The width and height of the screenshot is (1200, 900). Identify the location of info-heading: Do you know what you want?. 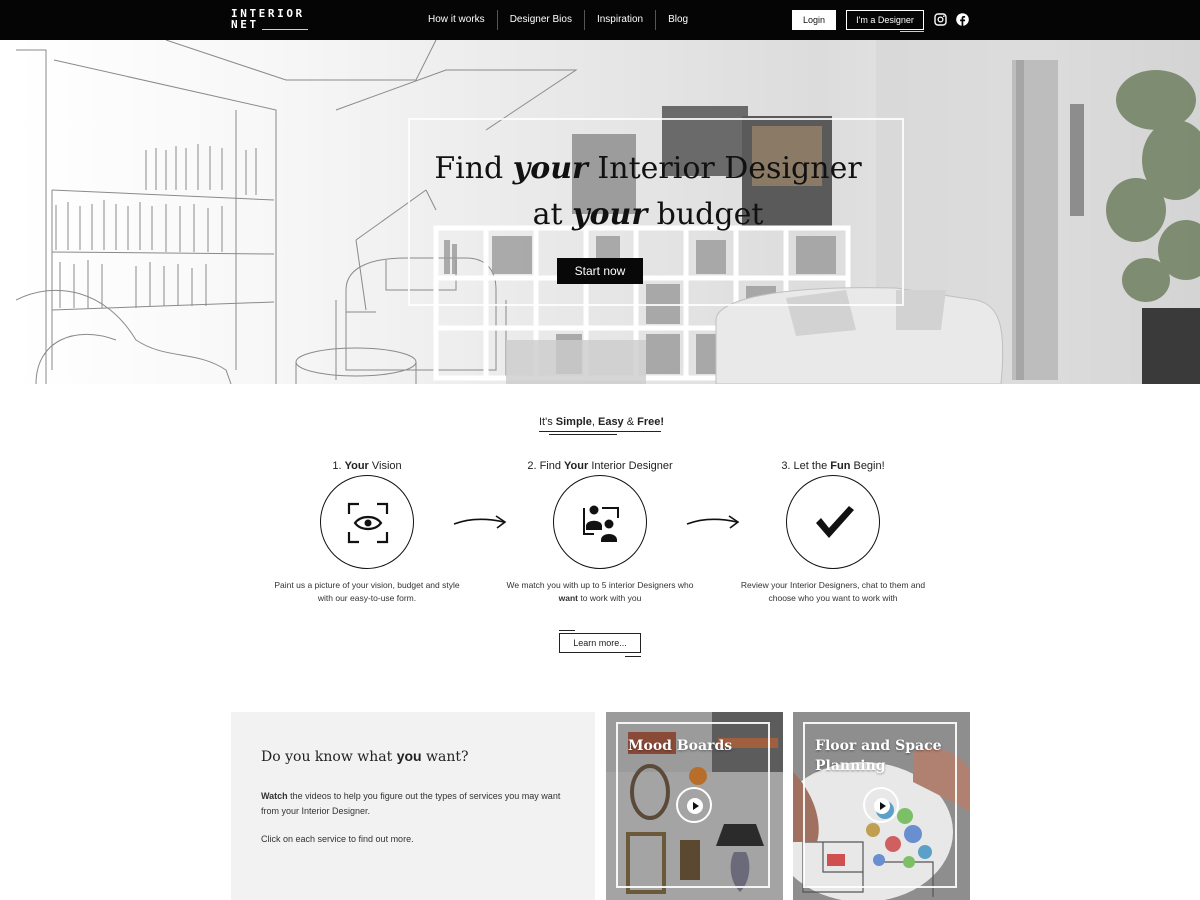
(365, 756).